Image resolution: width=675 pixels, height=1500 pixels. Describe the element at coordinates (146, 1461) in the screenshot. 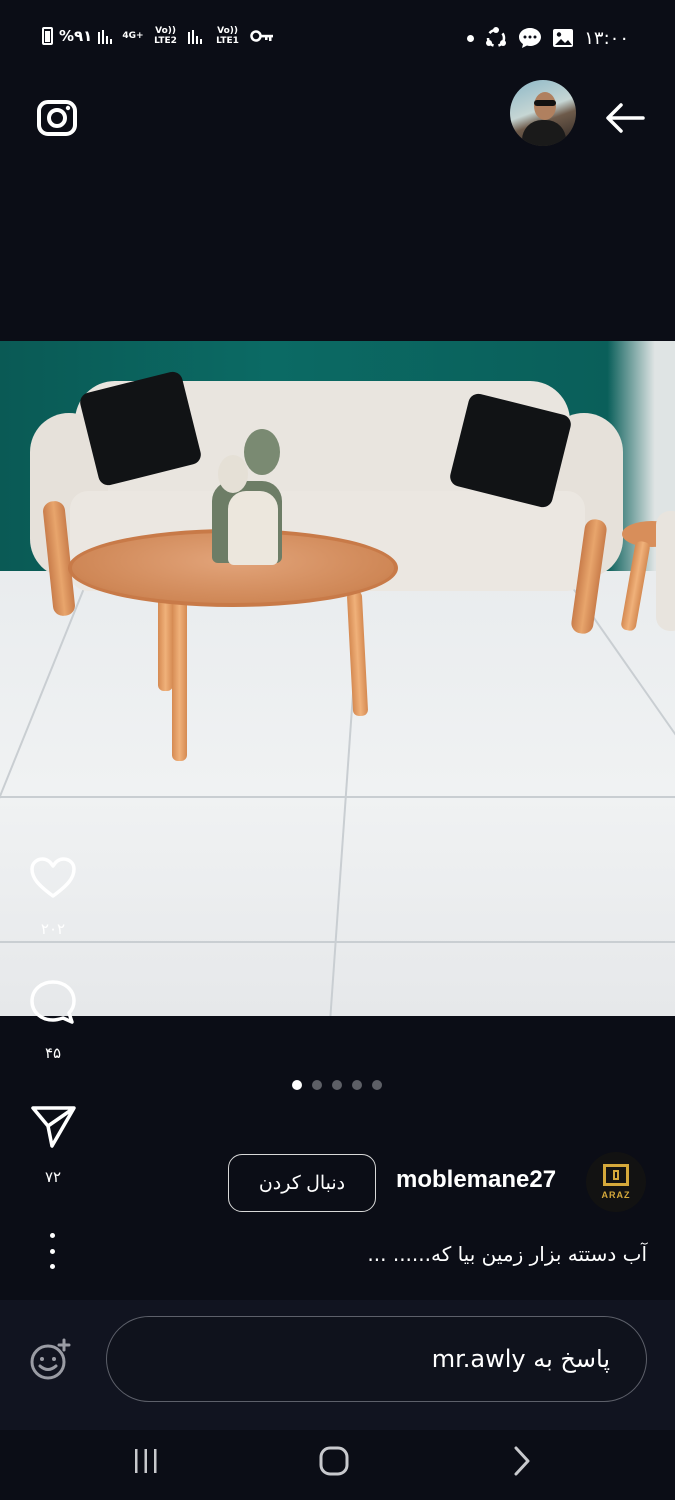

I see `recents-icon` at that location.